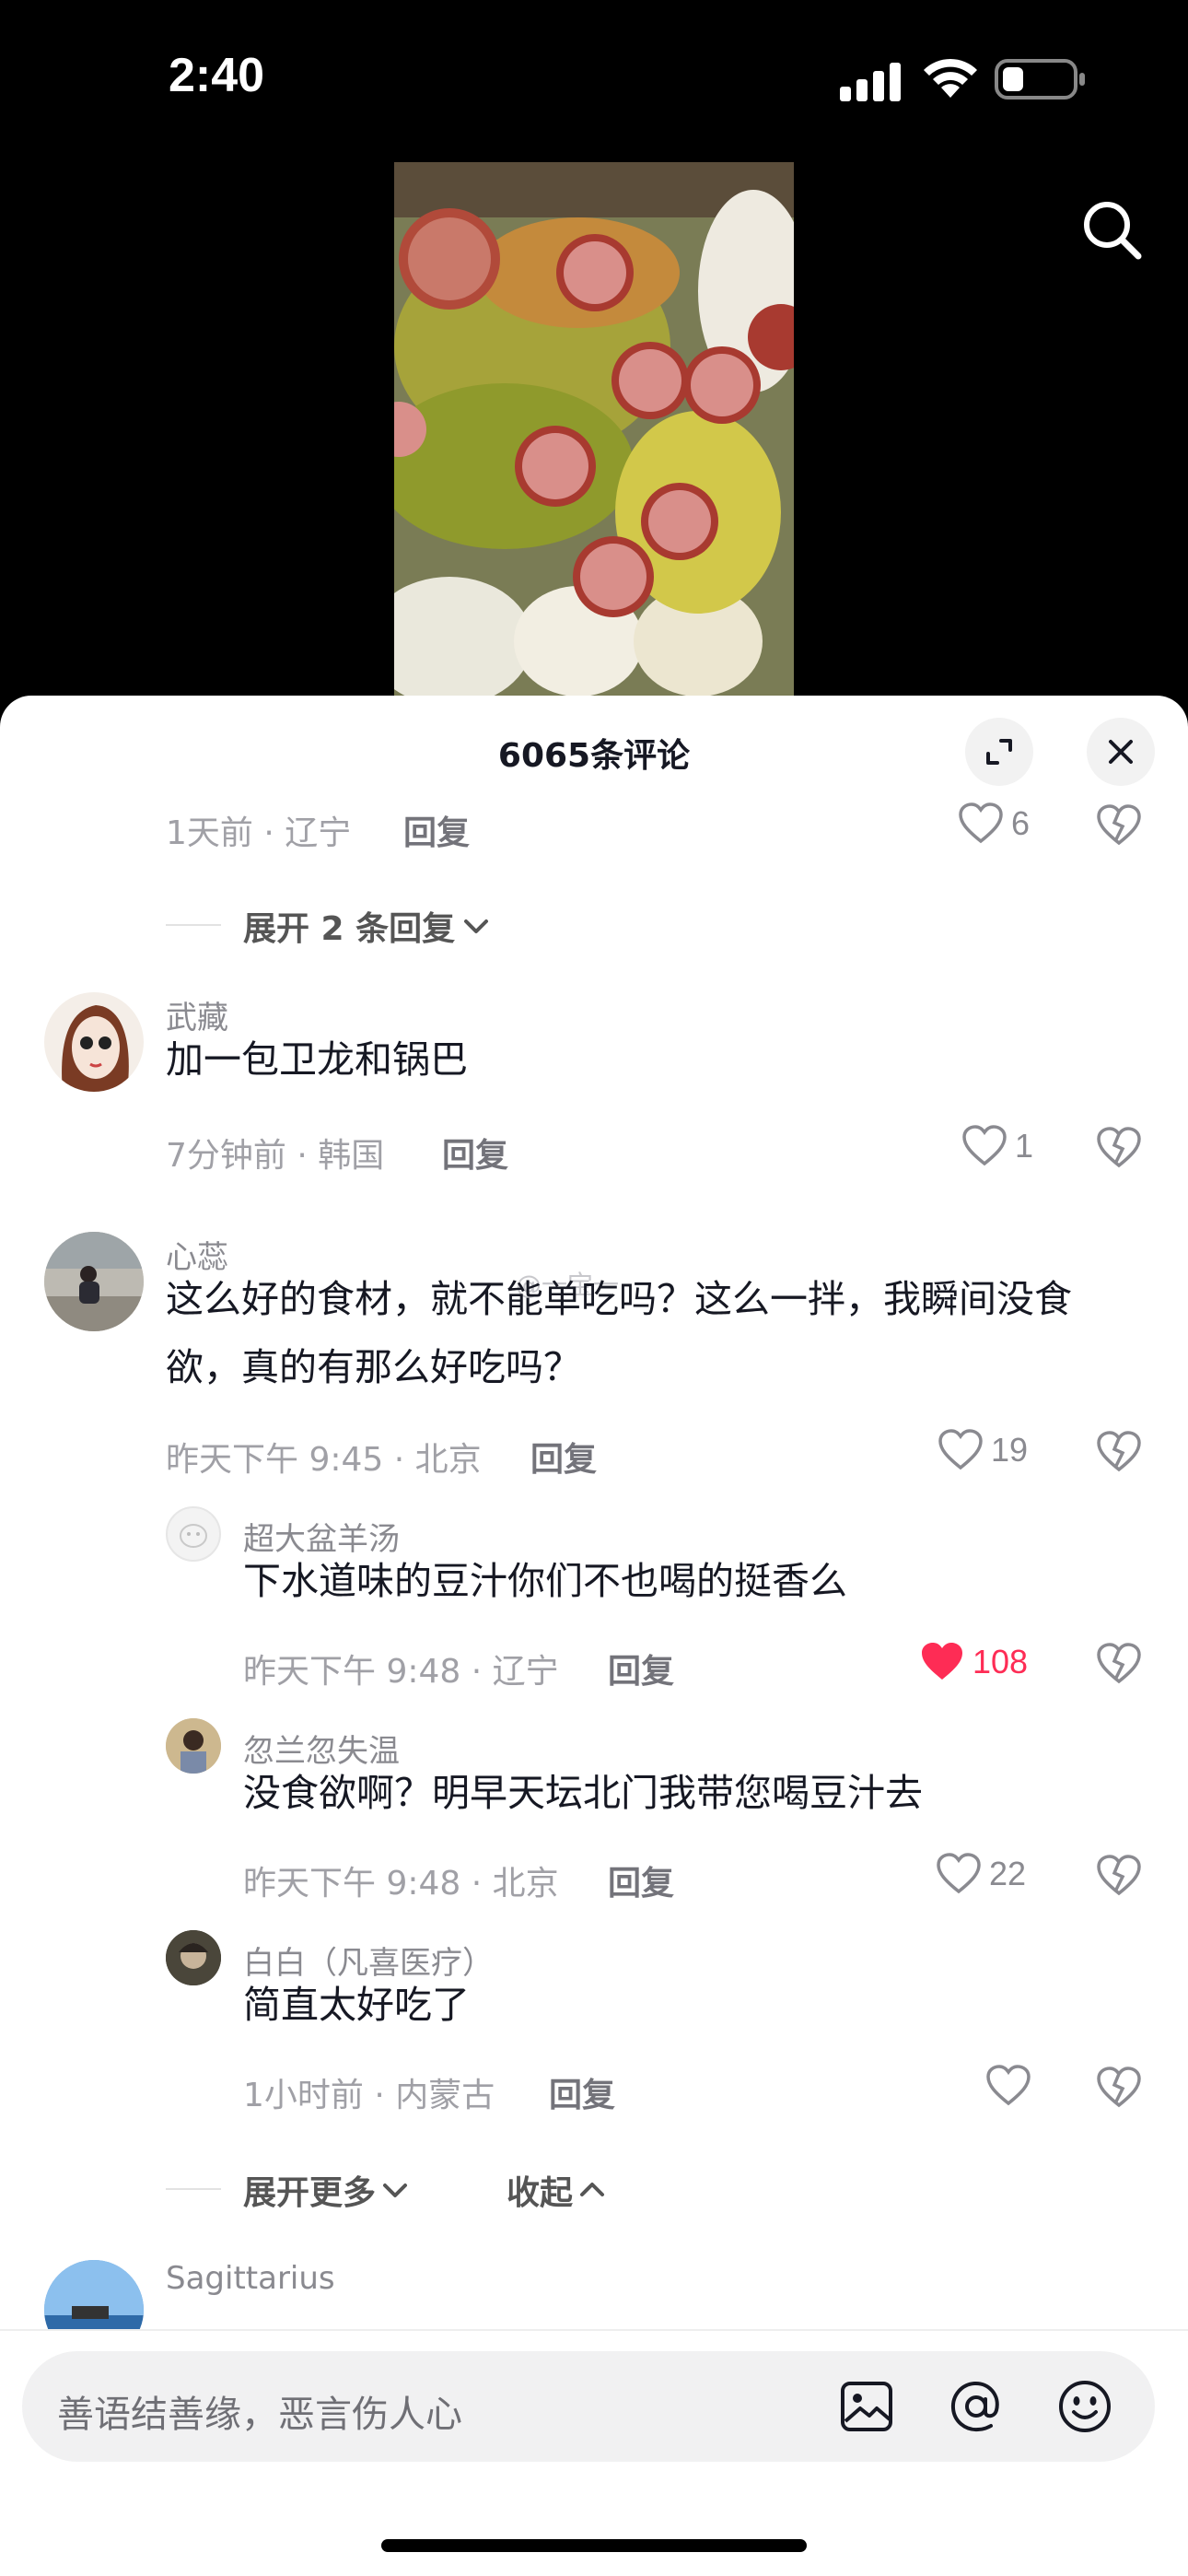 The width and height of the screenshot is (1188, 2576). Describe the element at coordinates (540, 2193) in the screenshot. I see `collapse-label: 收起` at that location.